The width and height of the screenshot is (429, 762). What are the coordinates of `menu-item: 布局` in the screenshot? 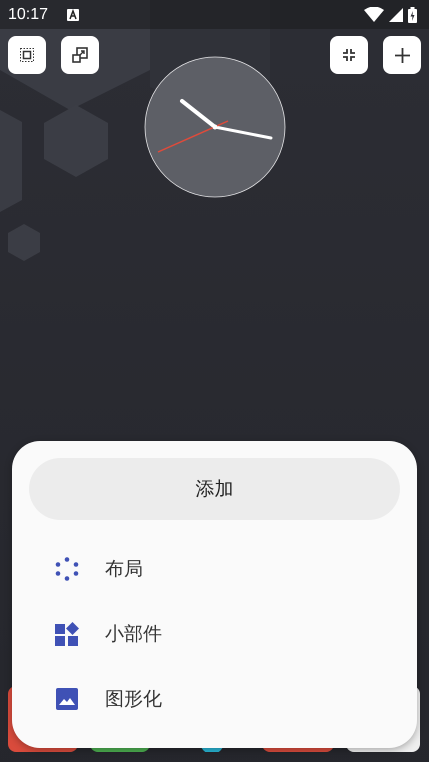 It's located at (214, 568).